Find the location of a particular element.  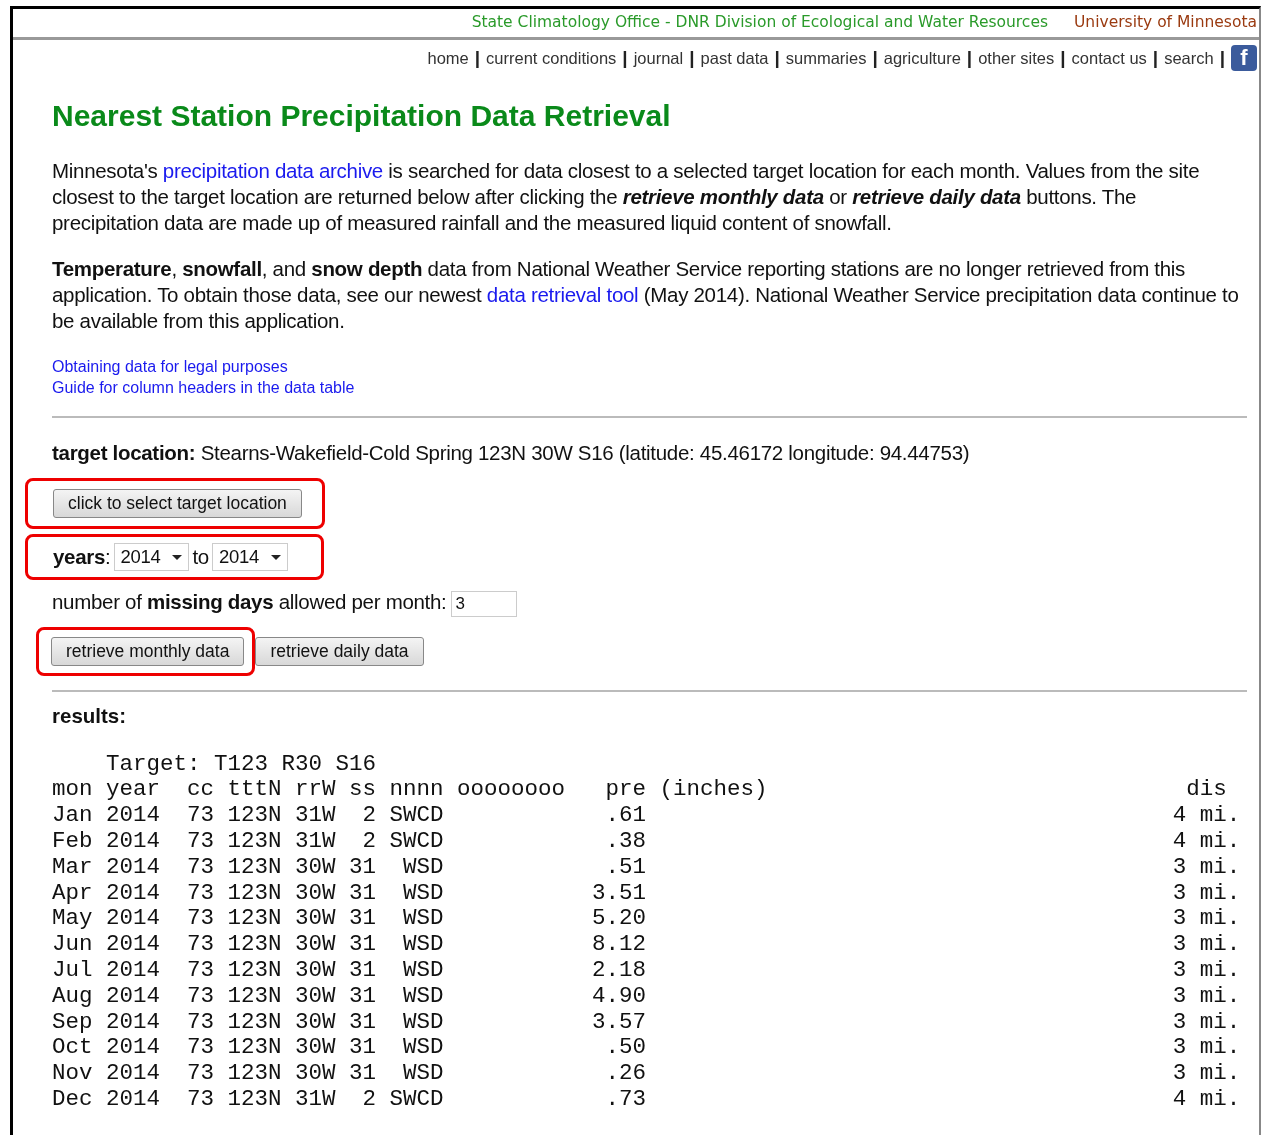

select-location-button: click to select target location is located at coordinates (177, 503).